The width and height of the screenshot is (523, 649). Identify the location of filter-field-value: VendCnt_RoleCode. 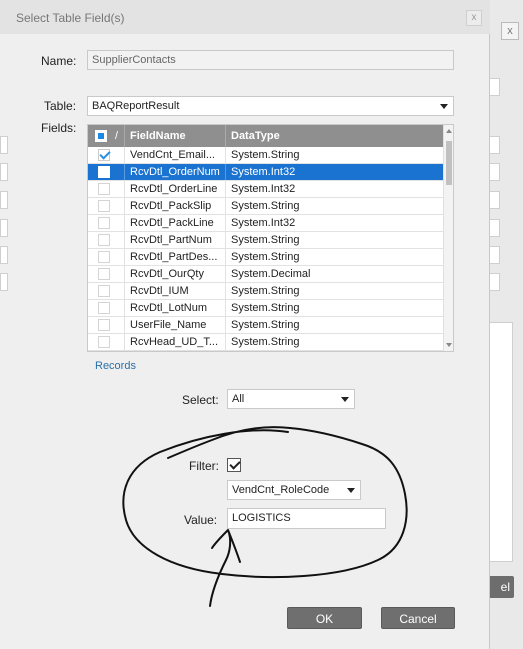
(281, 490).